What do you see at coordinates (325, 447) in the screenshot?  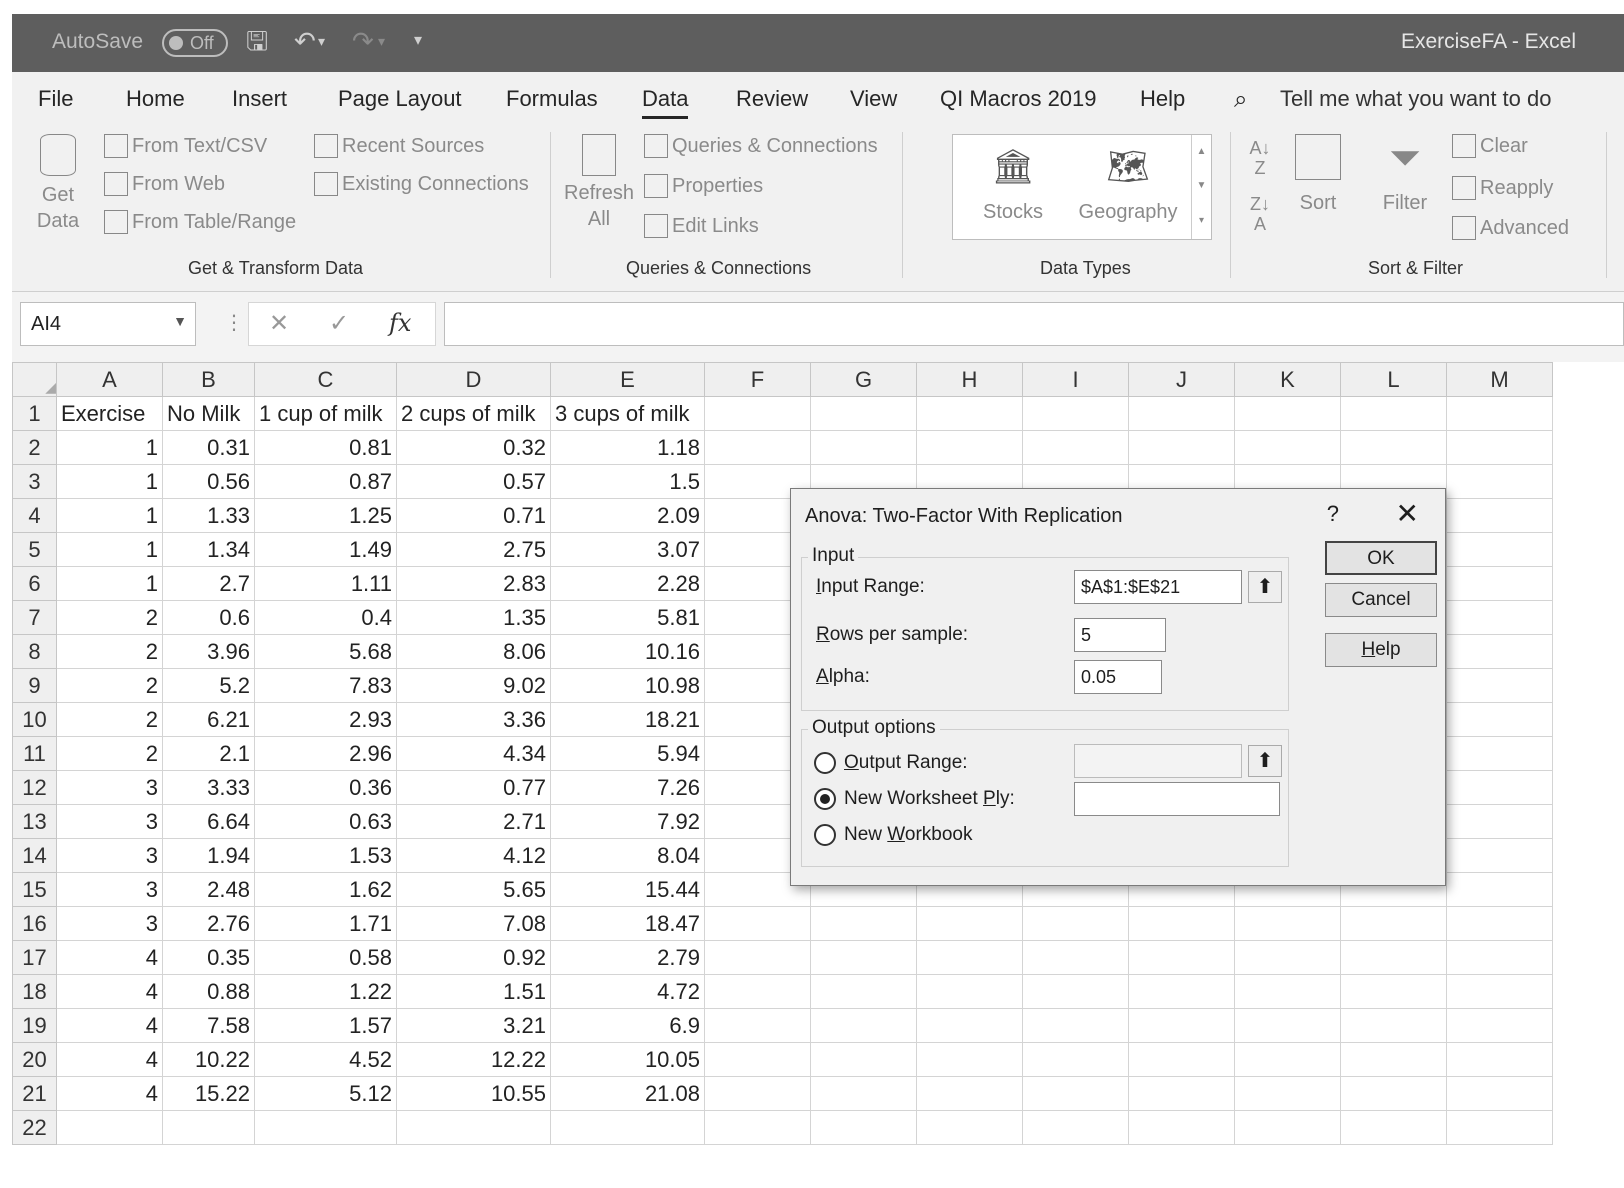 I see `cell: 0.81` at bounding box center [325, 447].